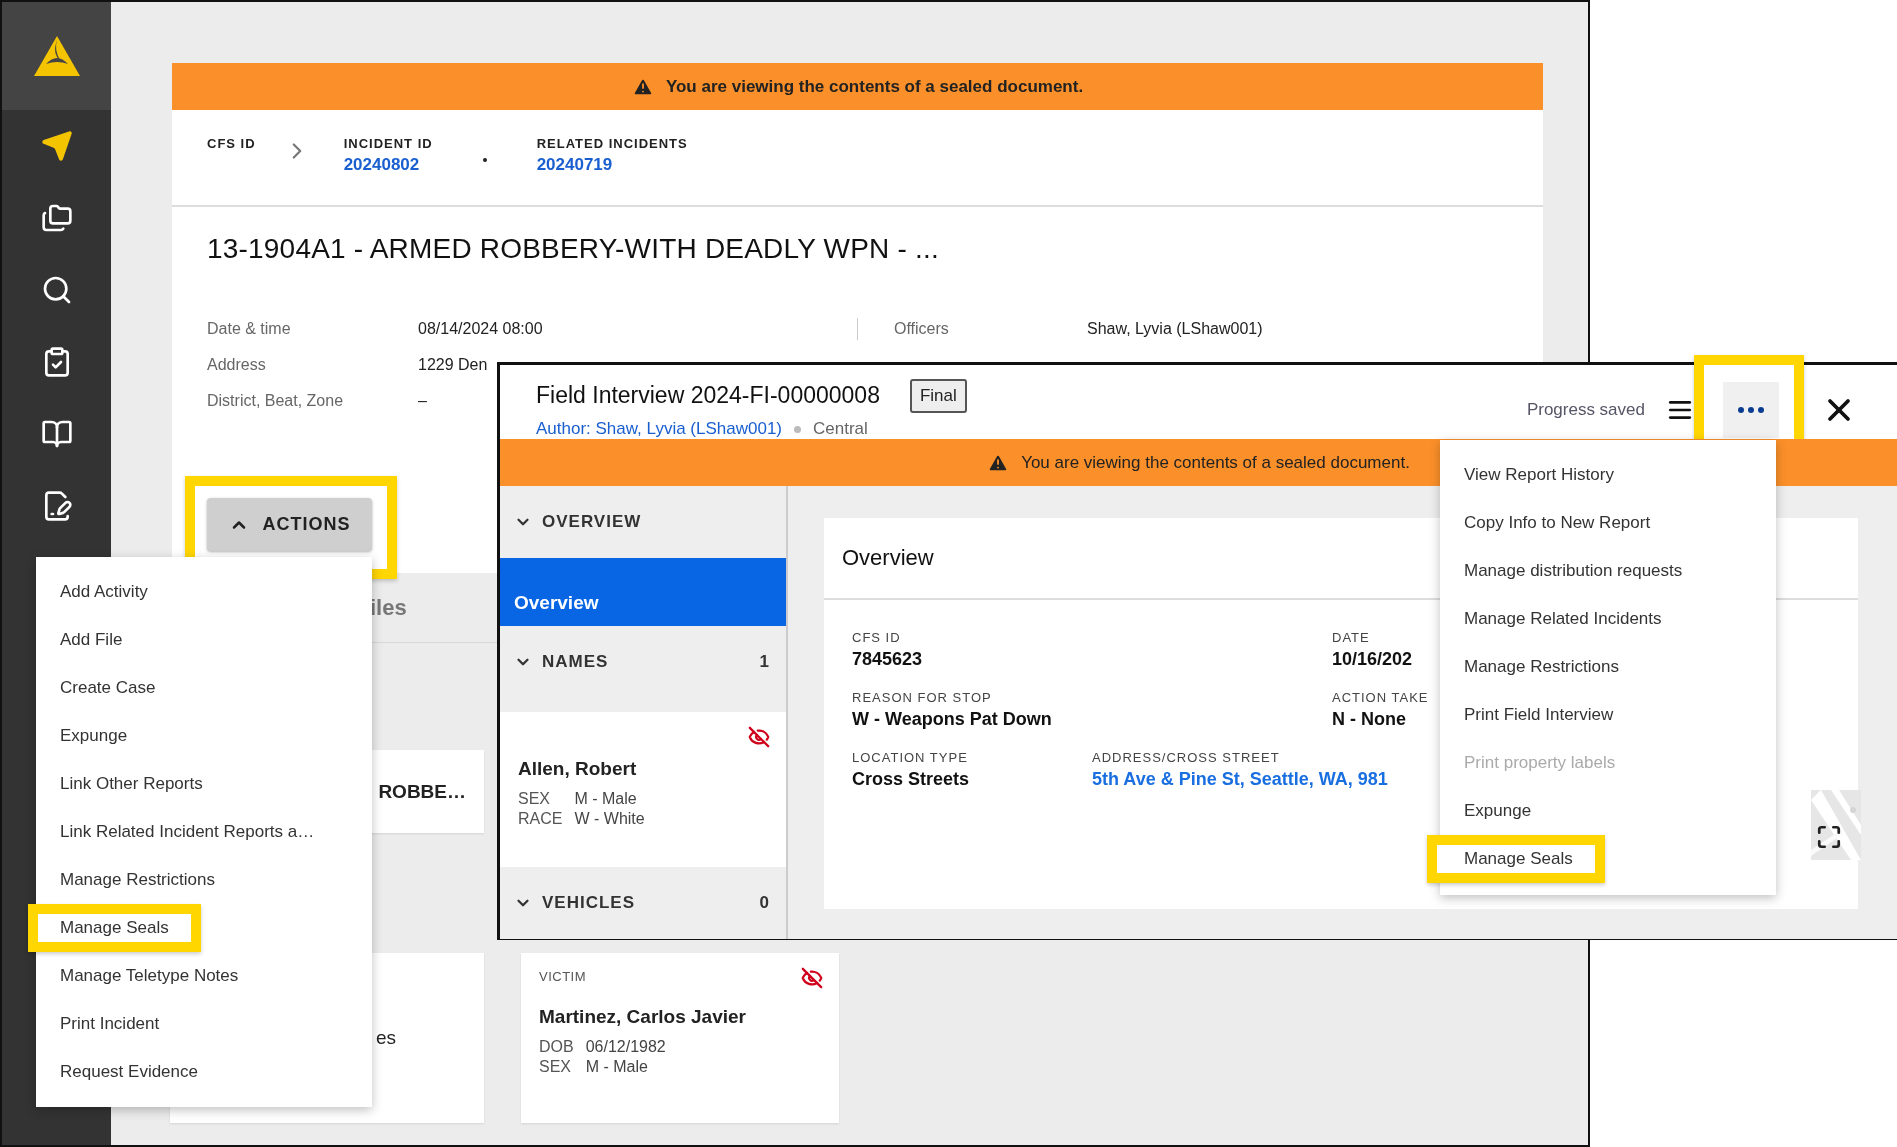 The height and width of the screenshot is (1147, 1897). What do you see at coordinates (1369, 719) in the screenshot?
I see `field-value: N - None` at bounding box center [1369, 719].